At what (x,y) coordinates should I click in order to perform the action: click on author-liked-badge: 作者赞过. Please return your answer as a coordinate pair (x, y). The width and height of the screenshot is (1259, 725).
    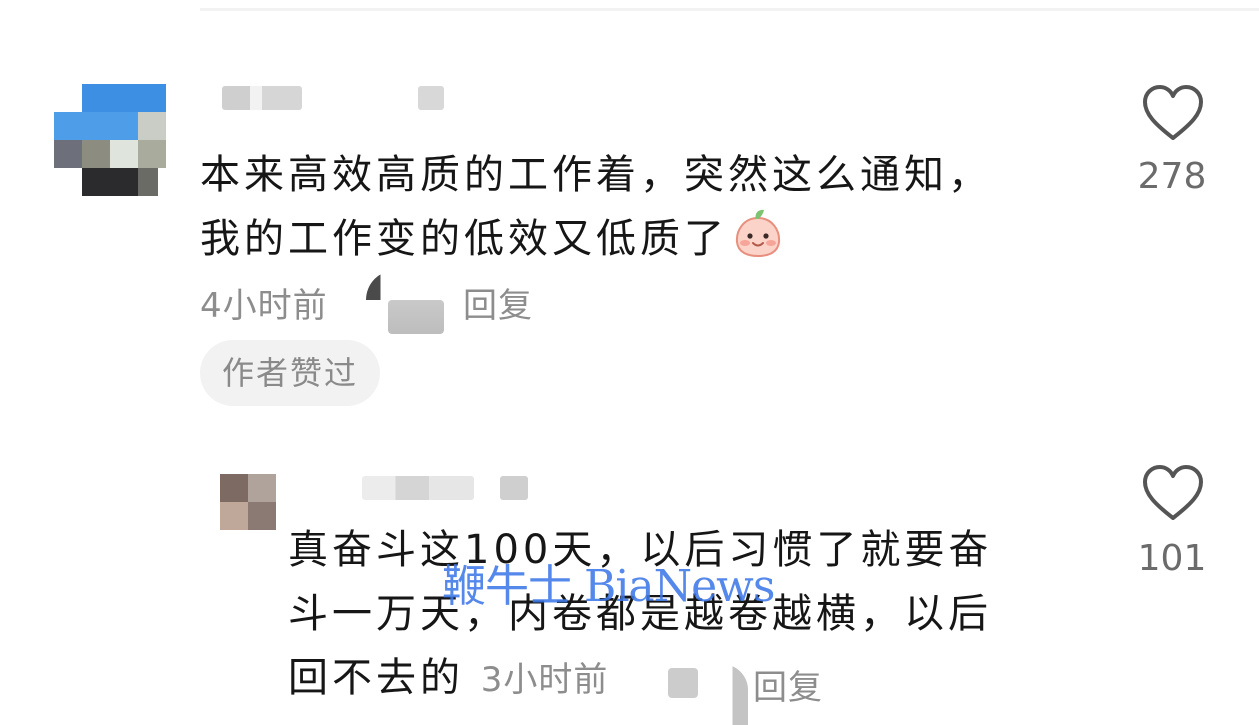
    Looking at the image, I should click on (290, 373).